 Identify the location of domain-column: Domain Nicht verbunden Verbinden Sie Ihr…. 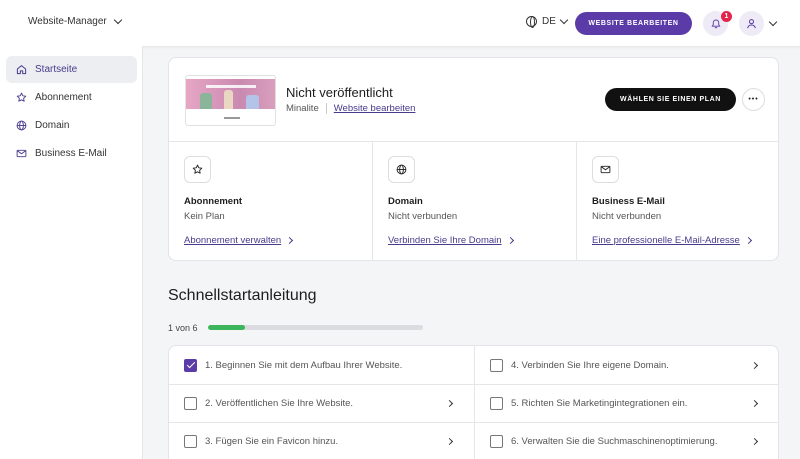
(474, 201).